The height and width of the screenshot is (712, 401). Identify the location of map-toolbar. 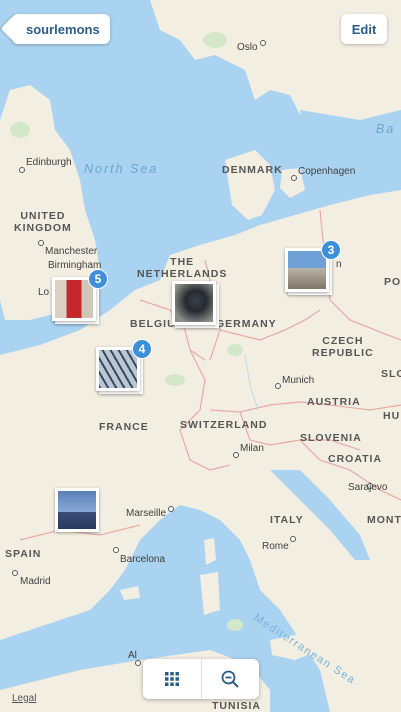
(201, 679).